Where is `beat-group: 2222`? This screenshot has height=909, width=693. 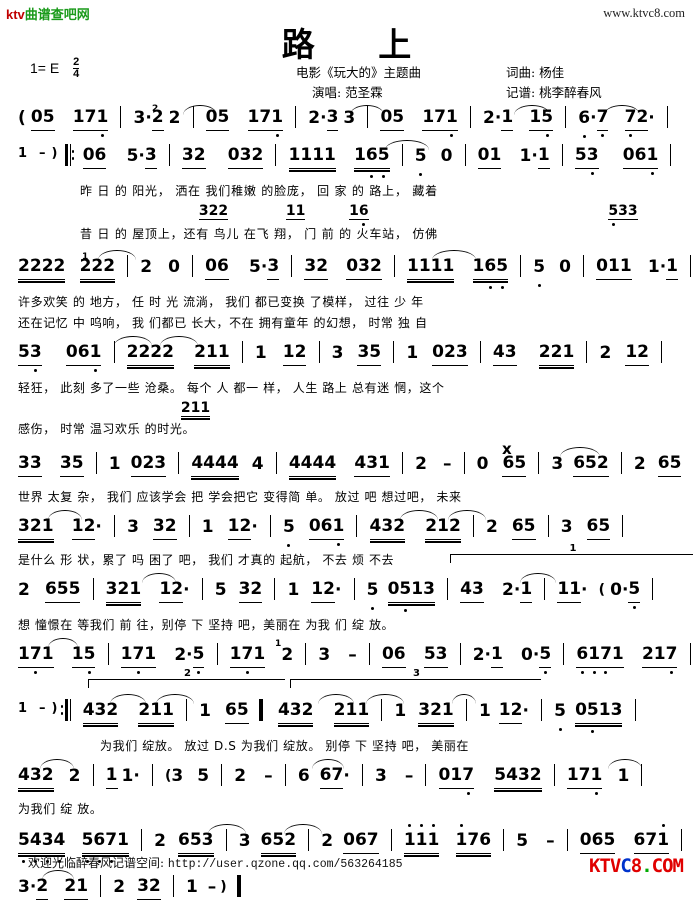
beat-group: 2222 is located at coordinates (42, 268).